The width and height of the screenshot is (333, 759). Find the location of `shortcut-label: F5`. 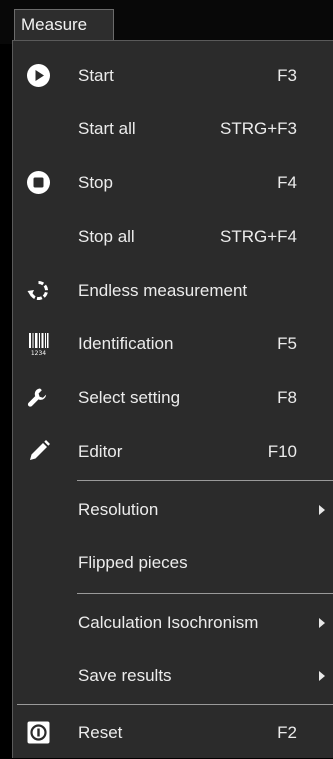

shortcut-label: F5 is located at coordinates (287, 343).